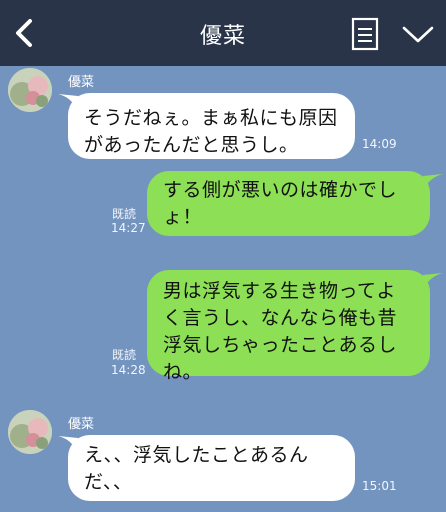 Image resolution: width=446 pixels, height=512 pixels. I want to click on message-text: 男は浮気する生き物ってよく言うし、なんなら俺も昔浮気しちゃったことあるしね。, so click(280, 331).